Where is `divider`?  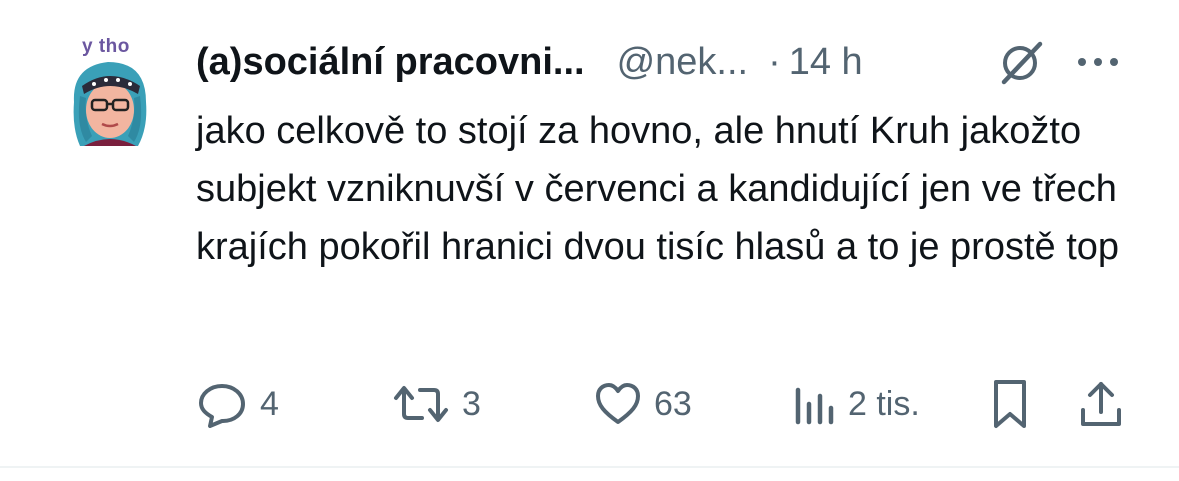 divider is located at coordinates (589, 467).